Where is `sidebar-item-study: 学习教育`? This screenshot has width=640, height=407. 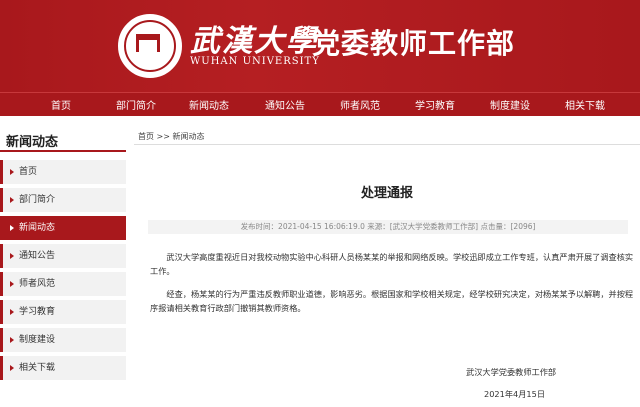 sidebar-item-study: 学习教育 is located at coordinates (63, 312).